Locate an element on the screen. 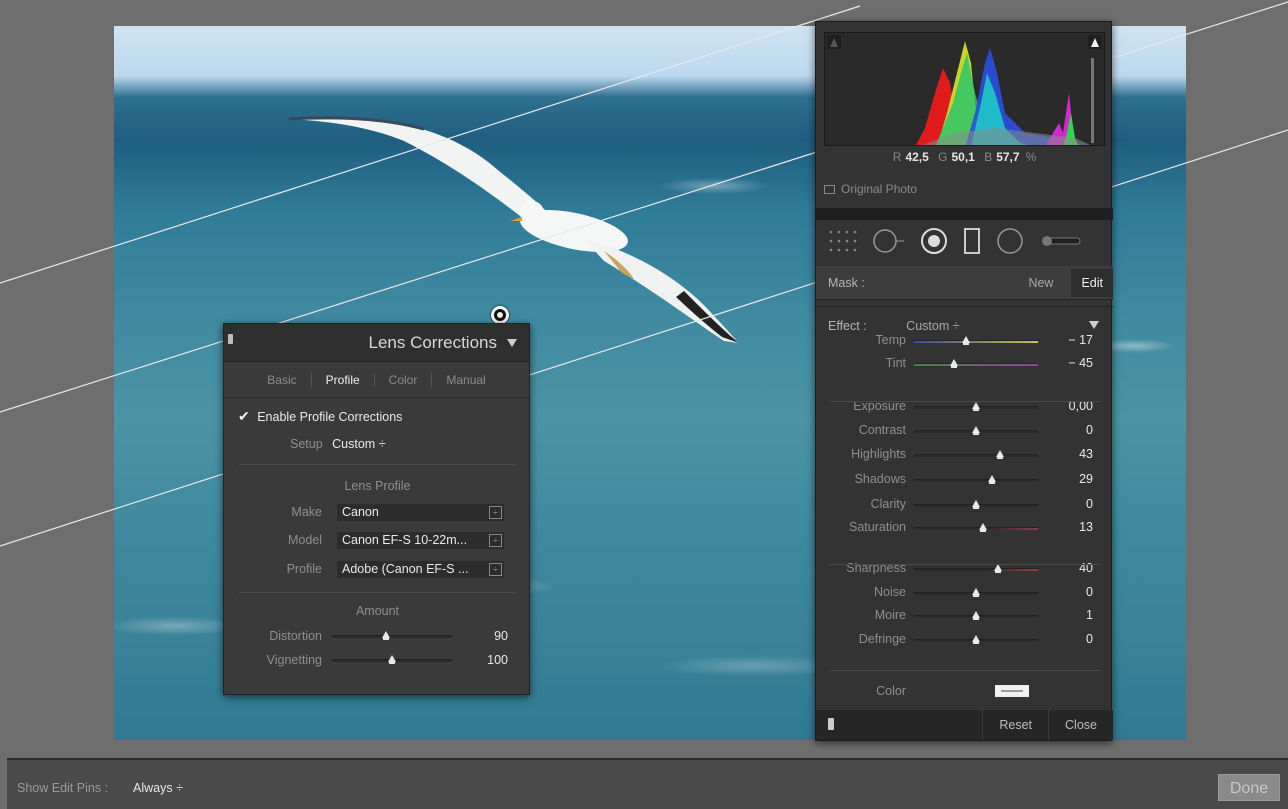 The image size is (1288, 809). shadows-slider is located at coordinates (976, 479).